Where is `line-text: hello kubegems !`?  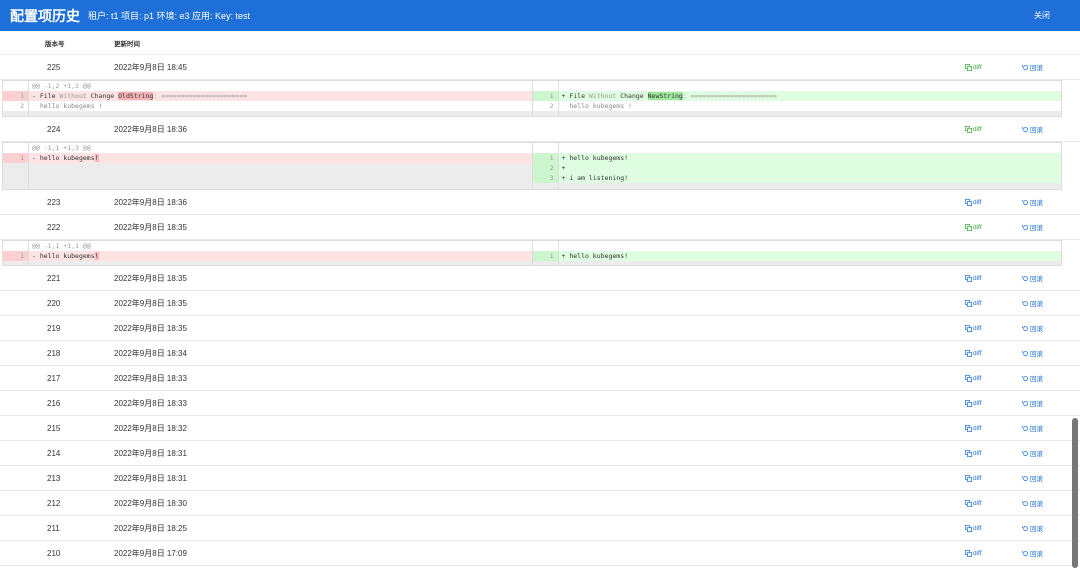 line-text: hello kubegems ! is located at coordinates (66, 106).